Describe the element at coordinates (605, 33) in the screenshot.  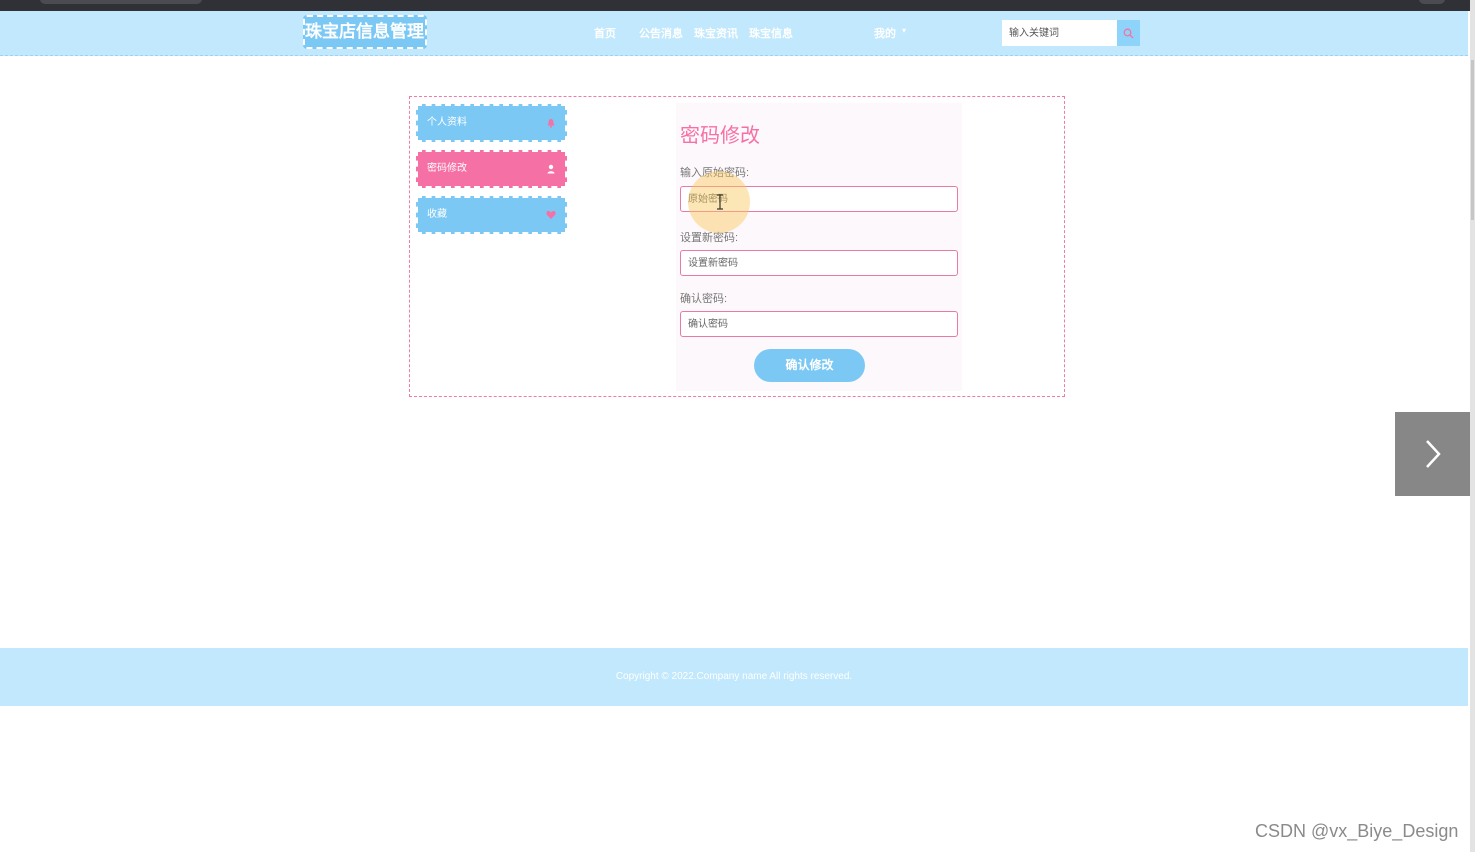
I see `nav-link-home: 首页` at that location.